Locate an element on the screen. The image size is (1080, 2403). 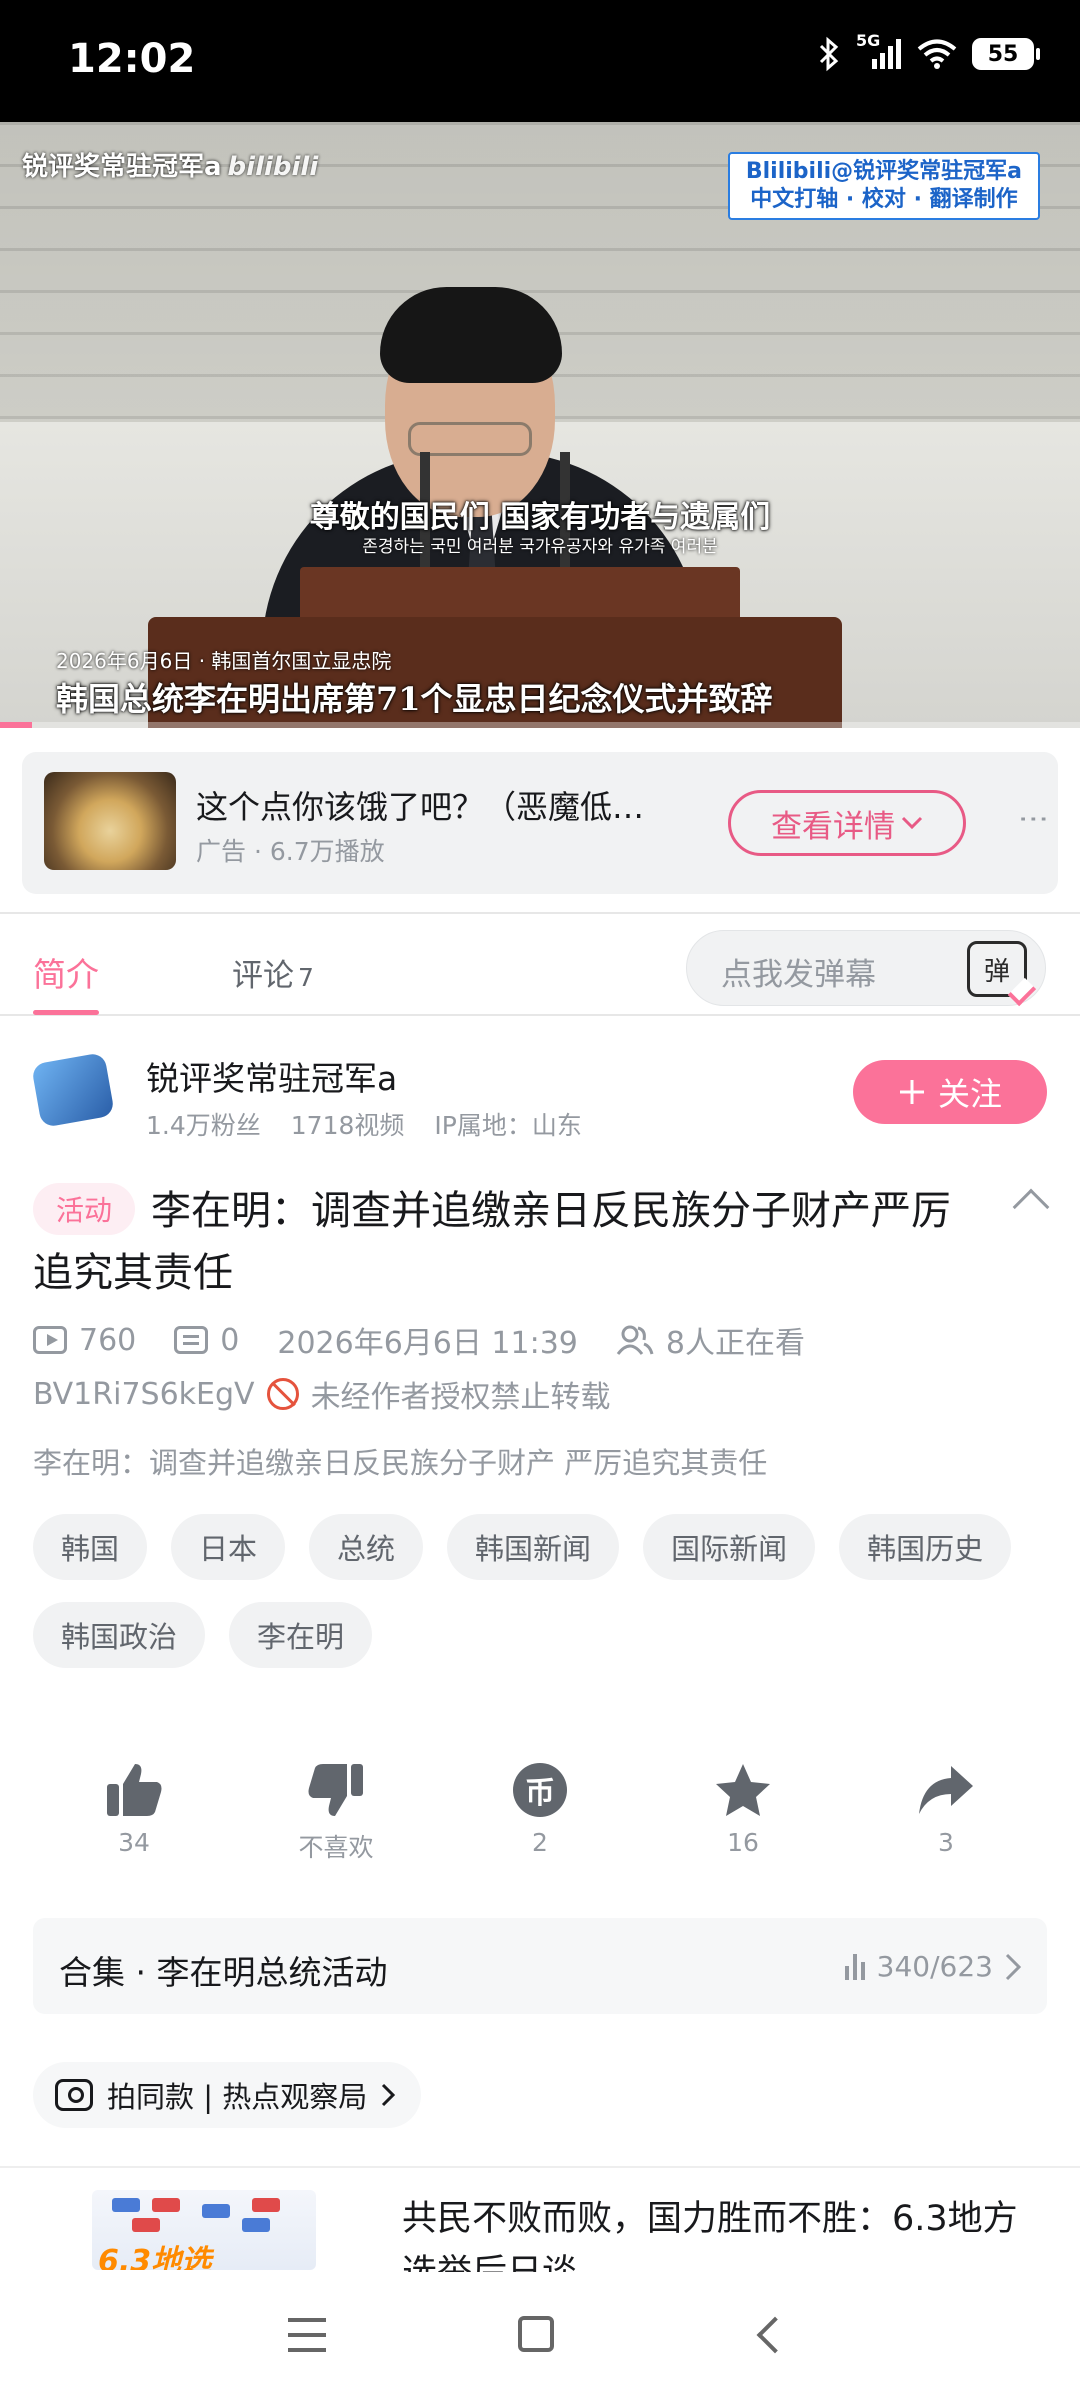
danmaku-count-icon is located at coordinates (191, 1340).